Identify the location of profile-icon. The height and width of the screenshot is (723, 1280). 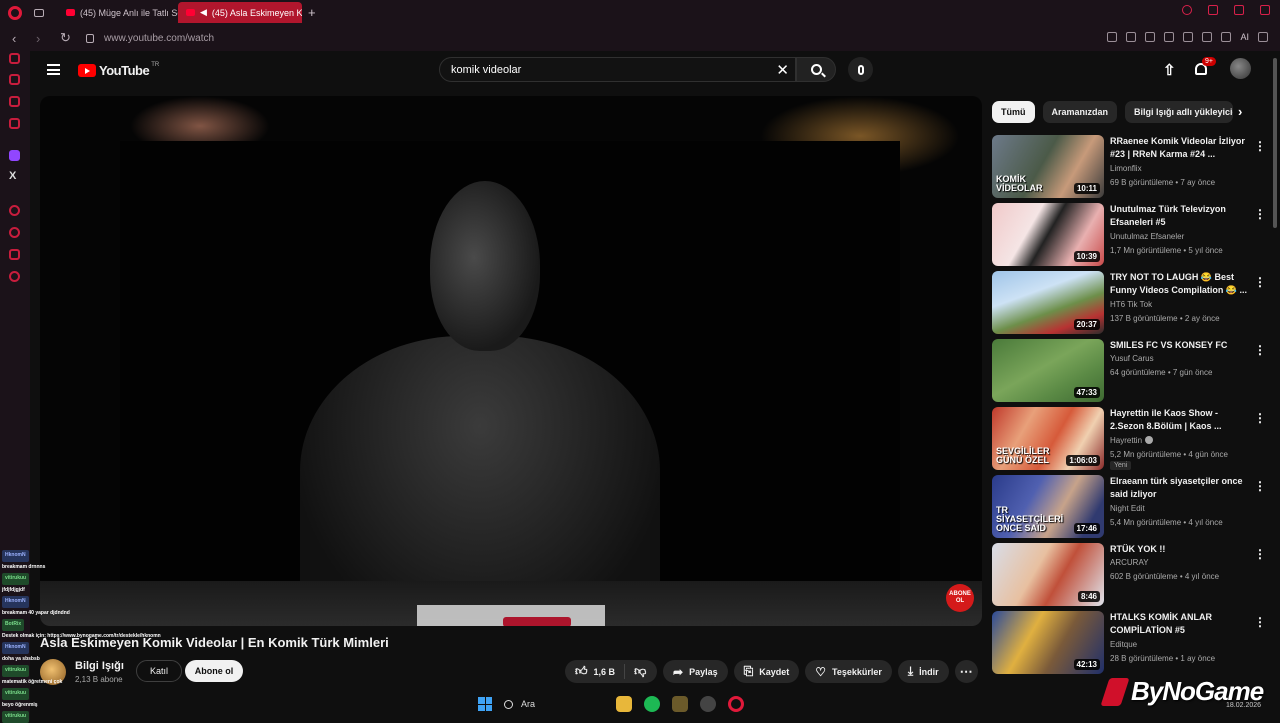
(1207, 37).